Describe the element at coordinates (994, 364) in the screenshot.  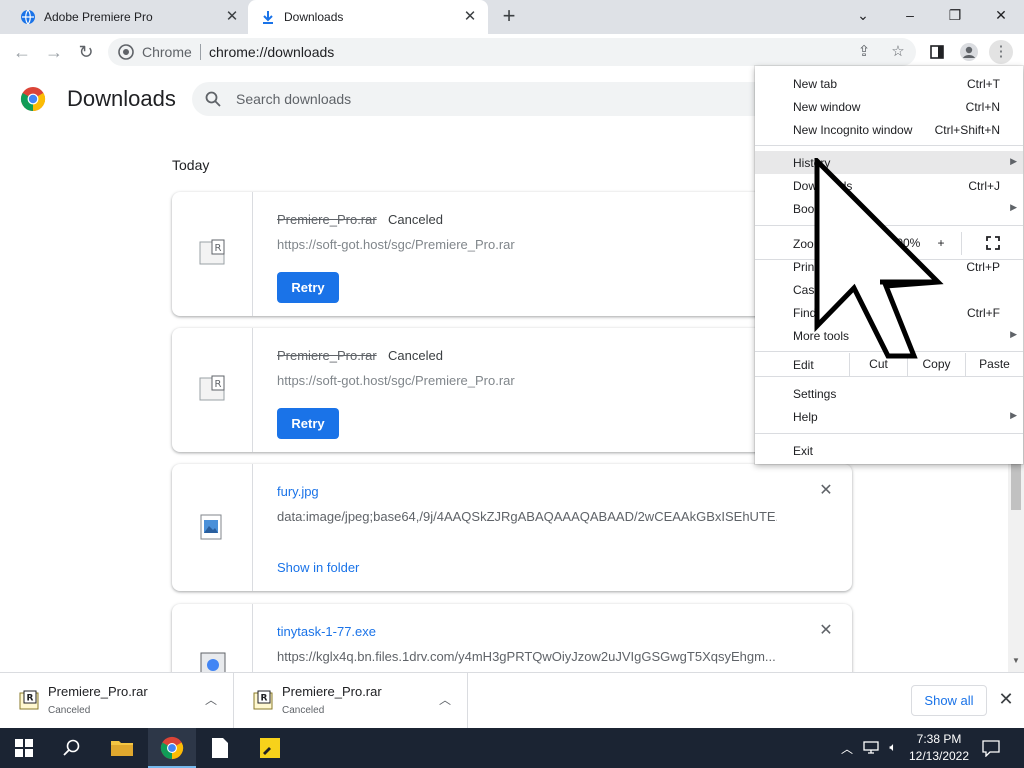
I see `paste-button: Paste` at that location.